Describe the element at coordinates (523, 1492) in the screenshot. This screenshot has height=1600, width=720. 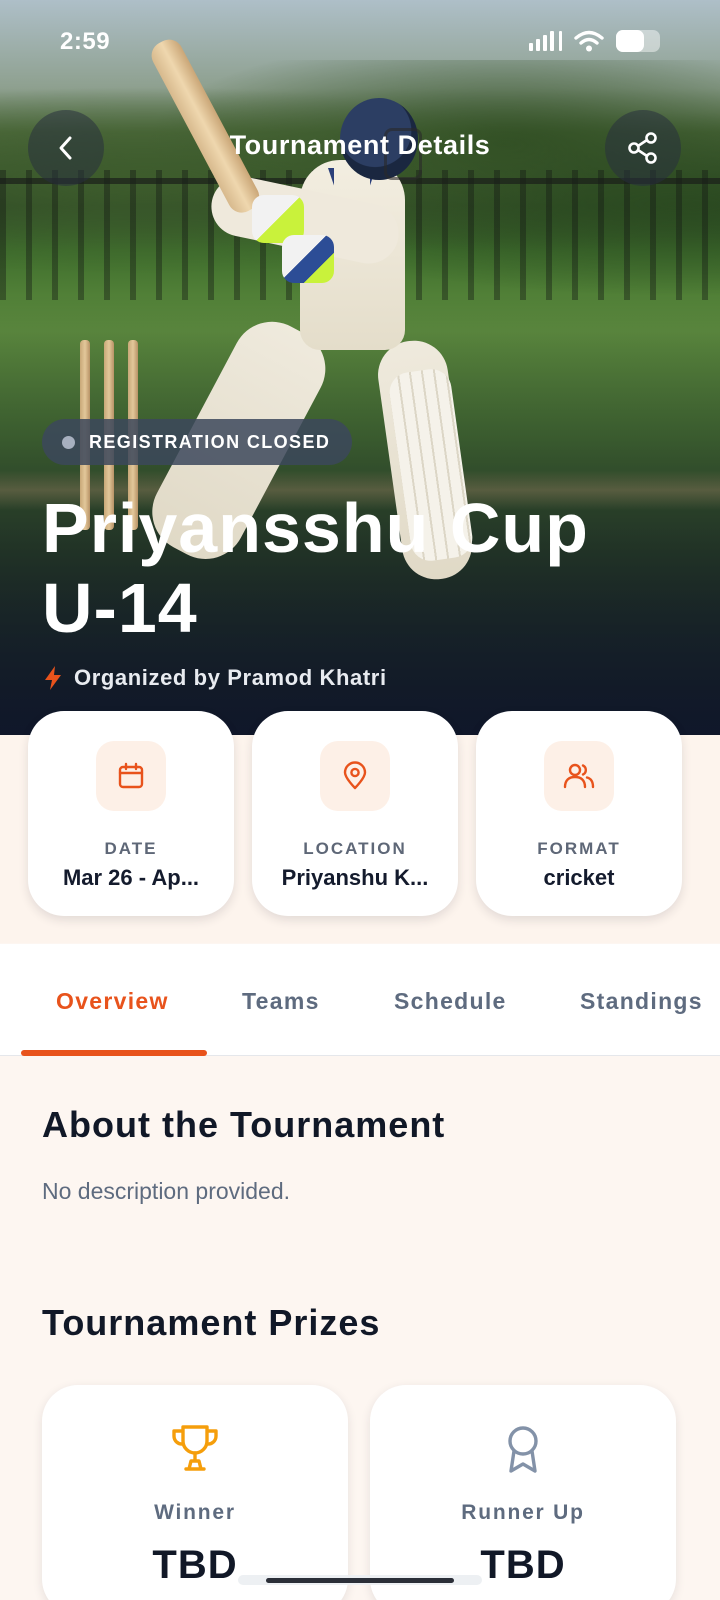
I see `runner-up-prize-card: Runner Up TBD` at that location.